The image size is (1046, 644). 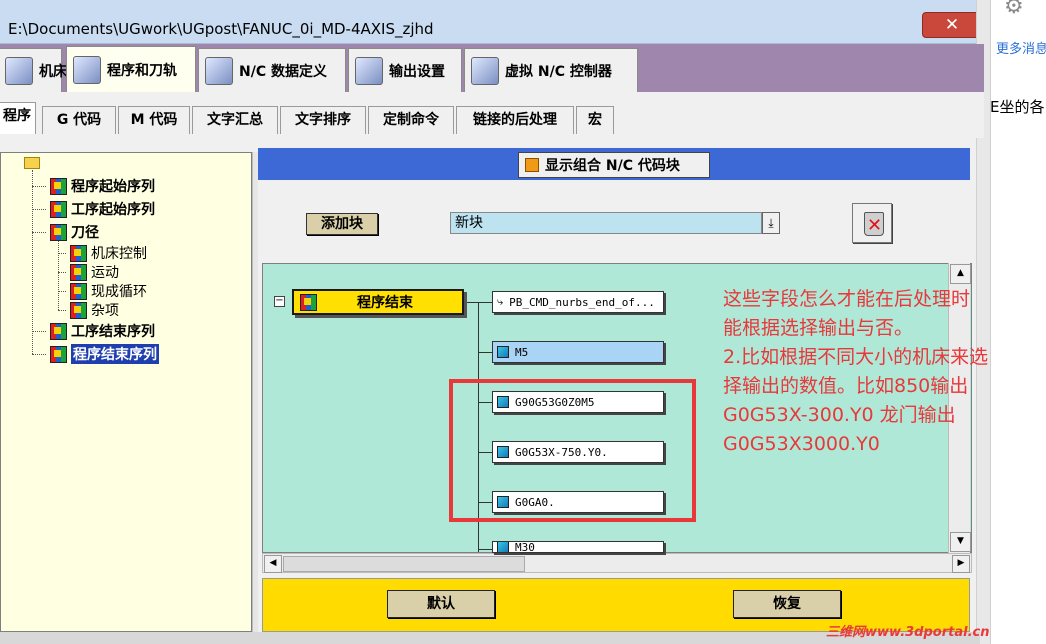 I want to click on tree-item-toolpath: 刀径, so click(x=65, y=232).